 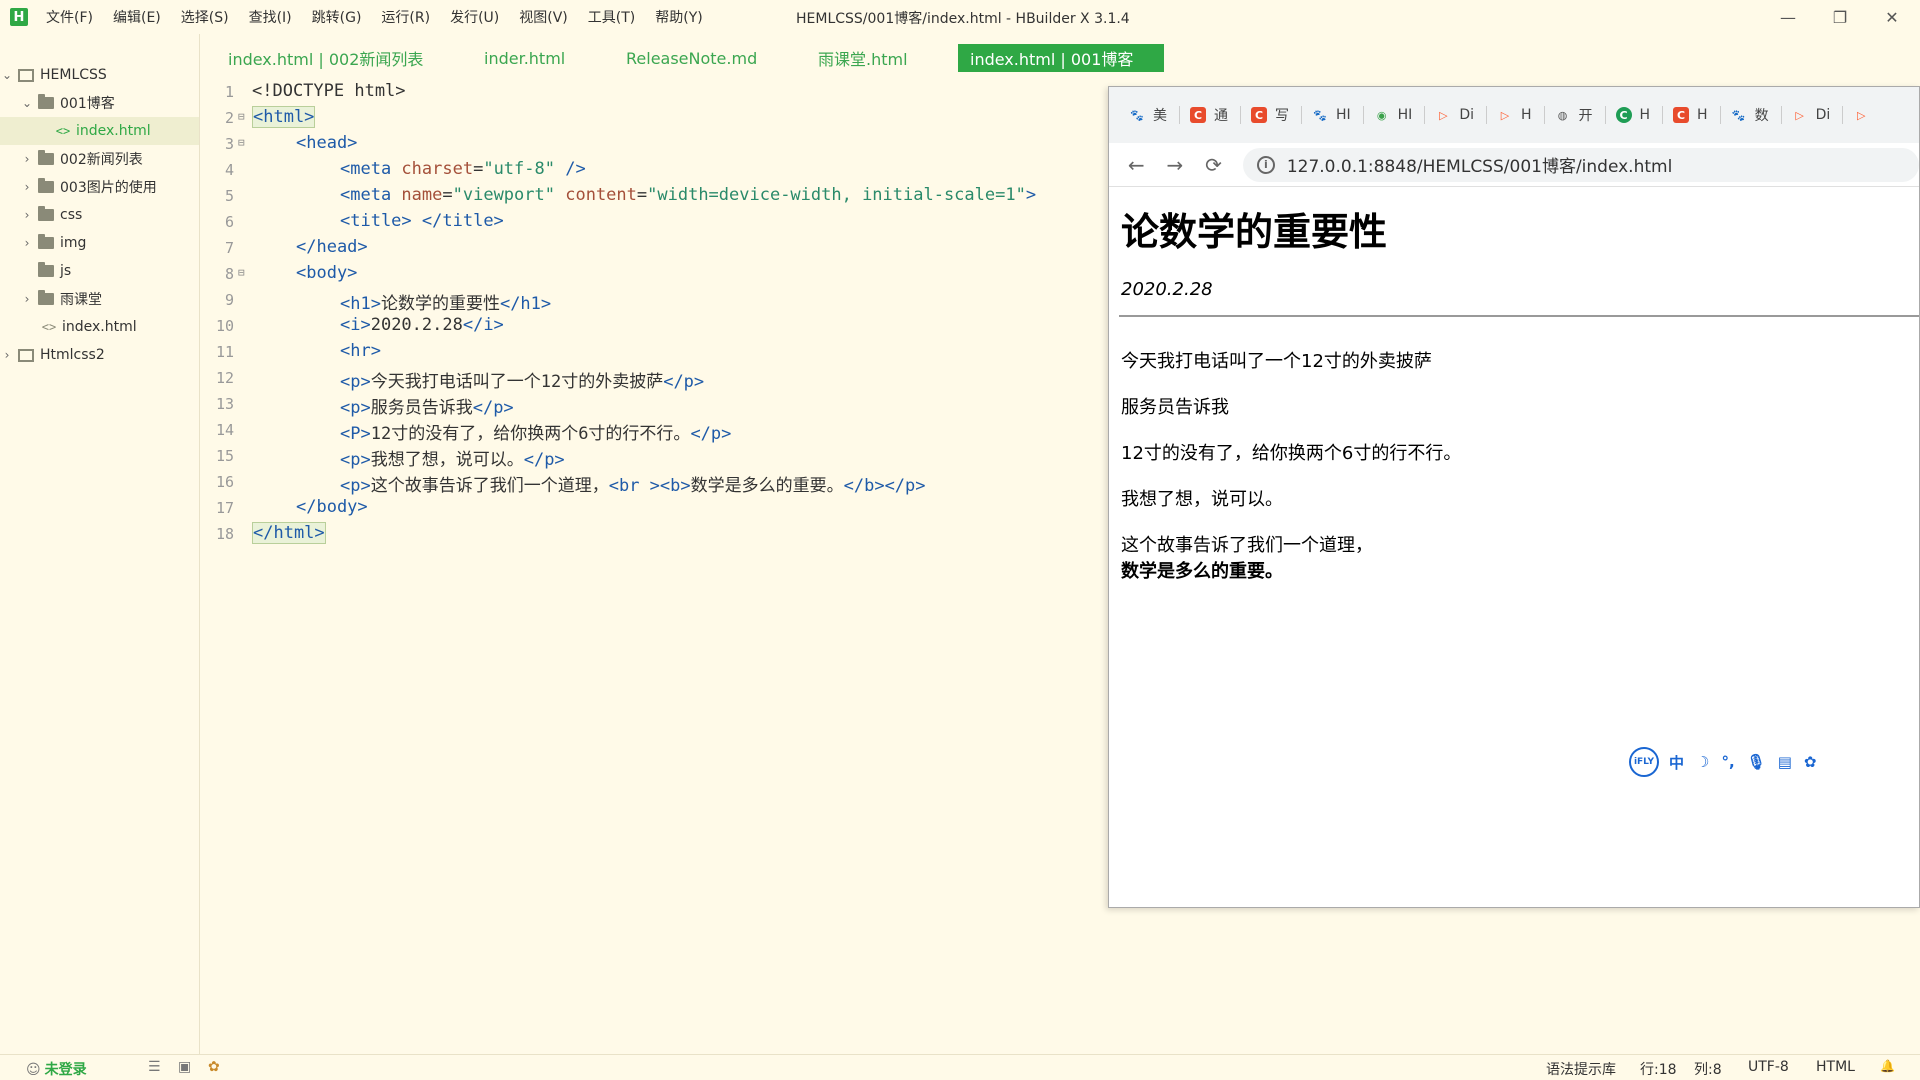 What do you see at coordinates (1644, 762) in the screenshot?
I see `ifly-logo-icon: iFLY` at bounding box center [1644, 762].